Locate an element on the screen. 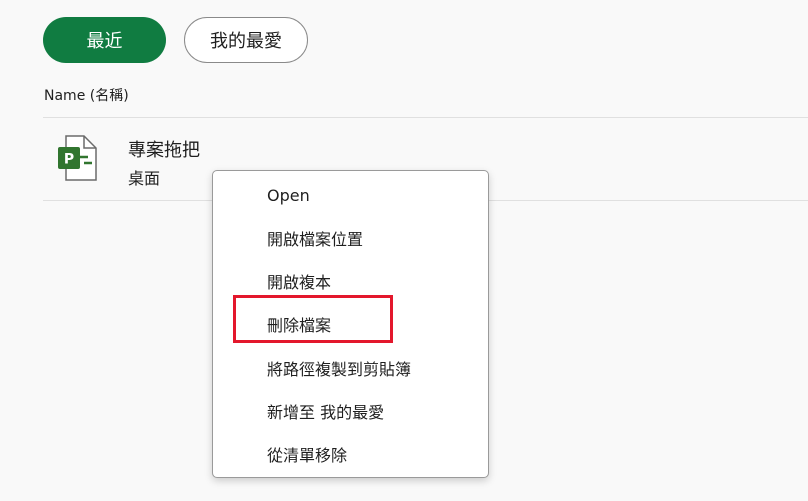 This screenshot has width=808, height=501. tab-favorites-label: 我的最愛 is located at coordinates (246, 41).